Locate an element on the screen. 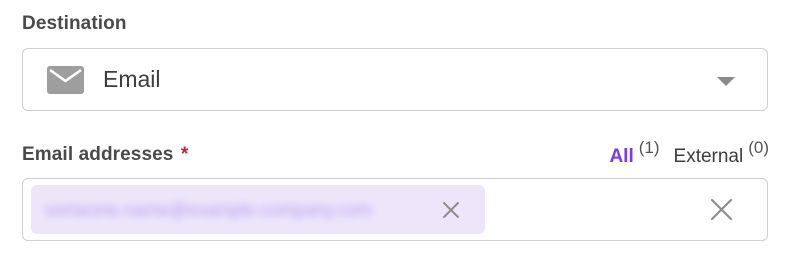 The image size is (794, 270). email-addresses-label-text: Email addresses is located at coordinates (98, 154).